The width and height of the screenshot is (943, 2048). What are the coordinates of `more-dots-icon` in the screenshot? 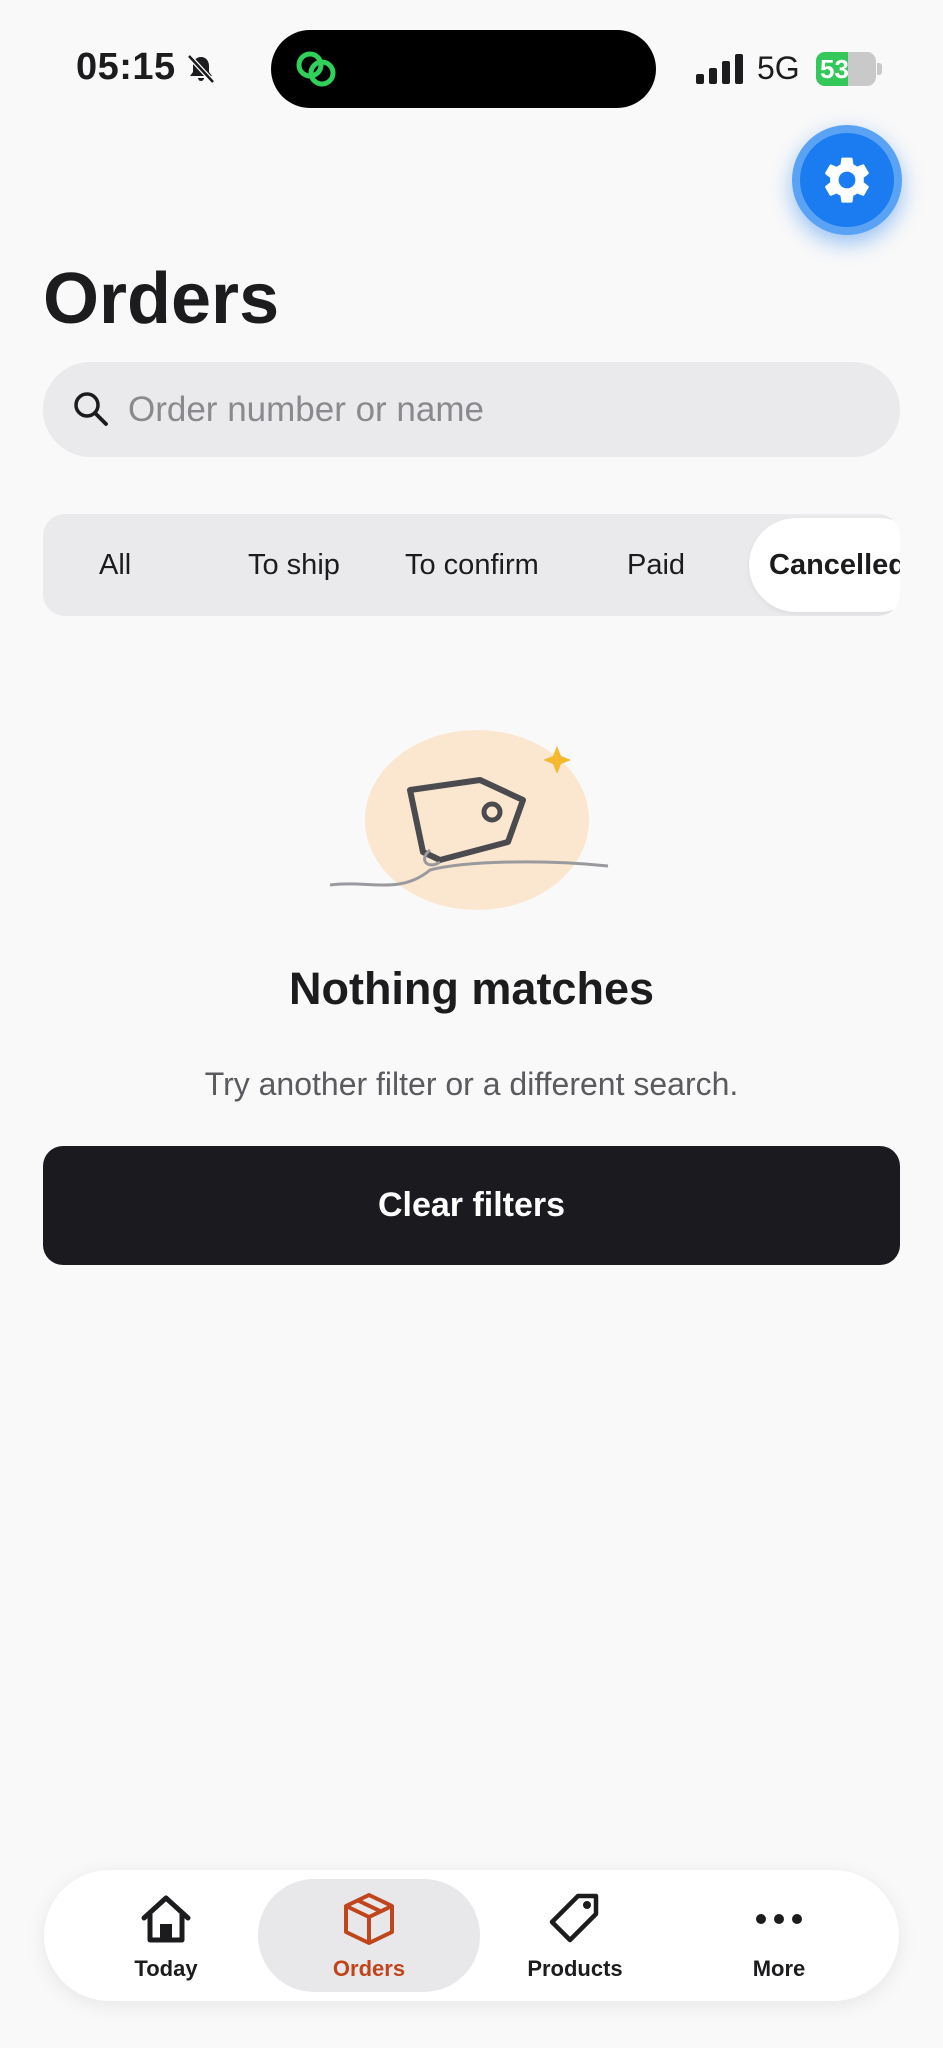 It's located at (779, 1919).